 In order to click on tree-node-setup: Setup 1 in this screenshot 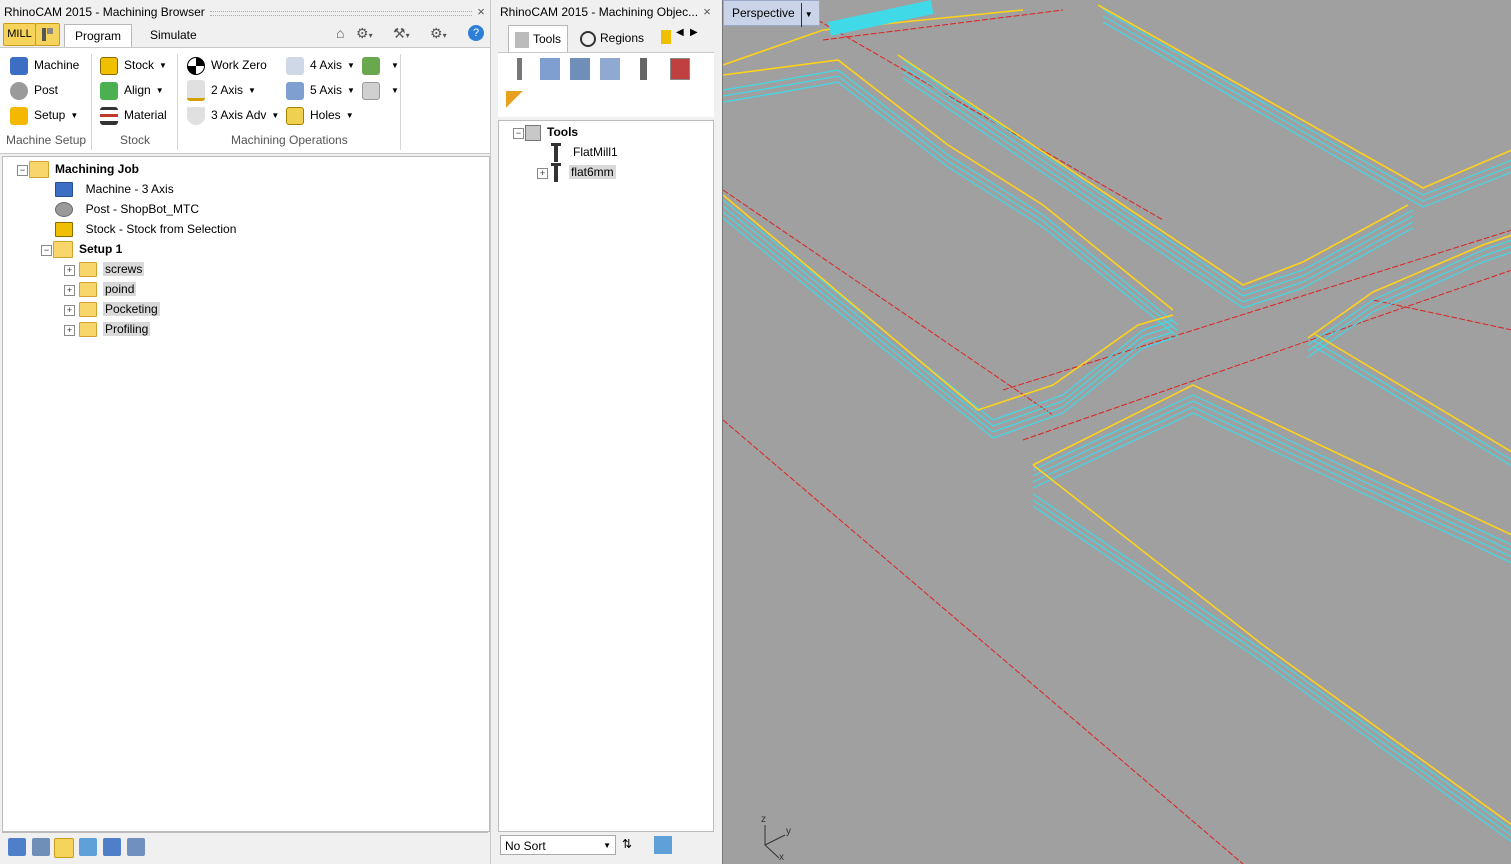, I will do `click(87, 249)`.